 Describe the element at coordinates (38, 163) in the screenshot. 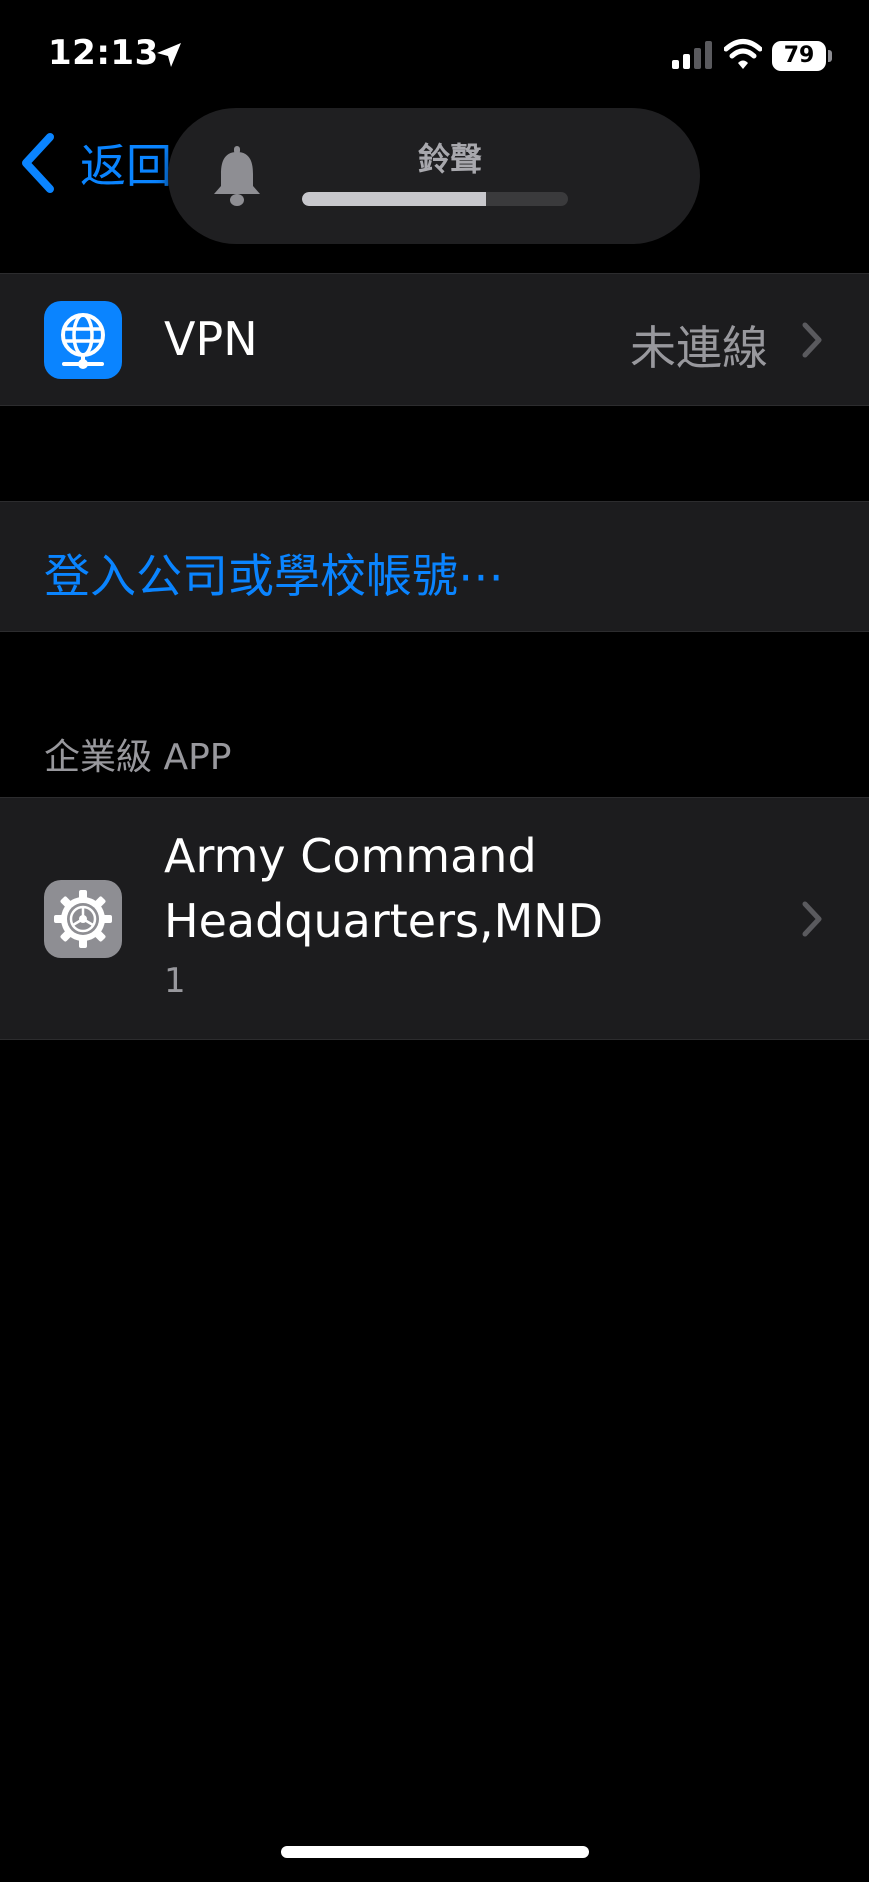

I see `chevron-left-icon` at that location.